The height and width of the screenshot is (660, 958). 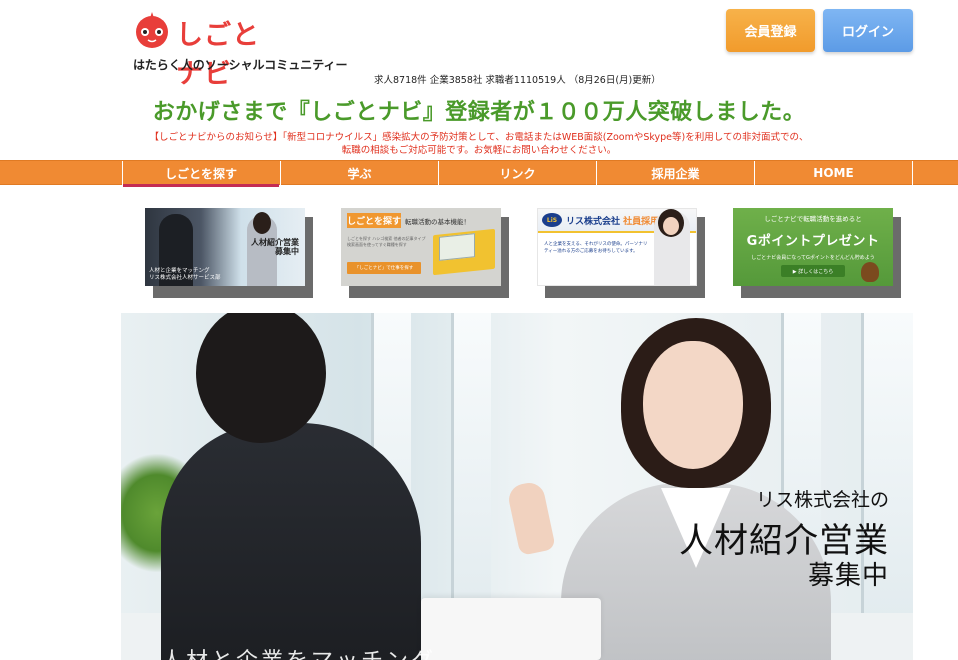 What do you see at coordinates (511, 629) in the screenshot?
I see `hero-laptop` at bounding box center [511, 629].